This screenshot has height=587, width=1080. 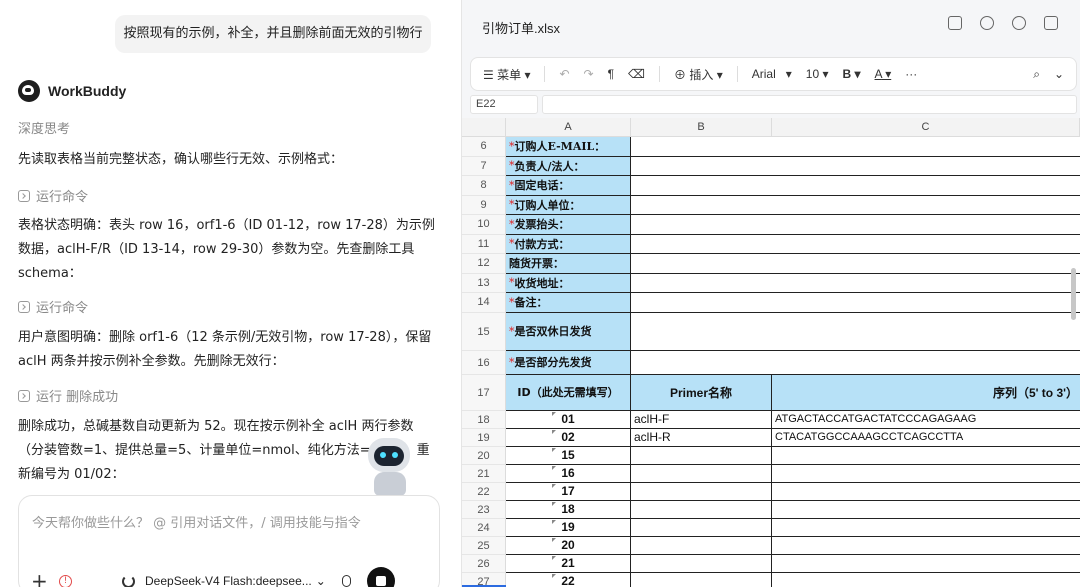 I want to click on bold-button: B ▾, so click(x=852, y=74).